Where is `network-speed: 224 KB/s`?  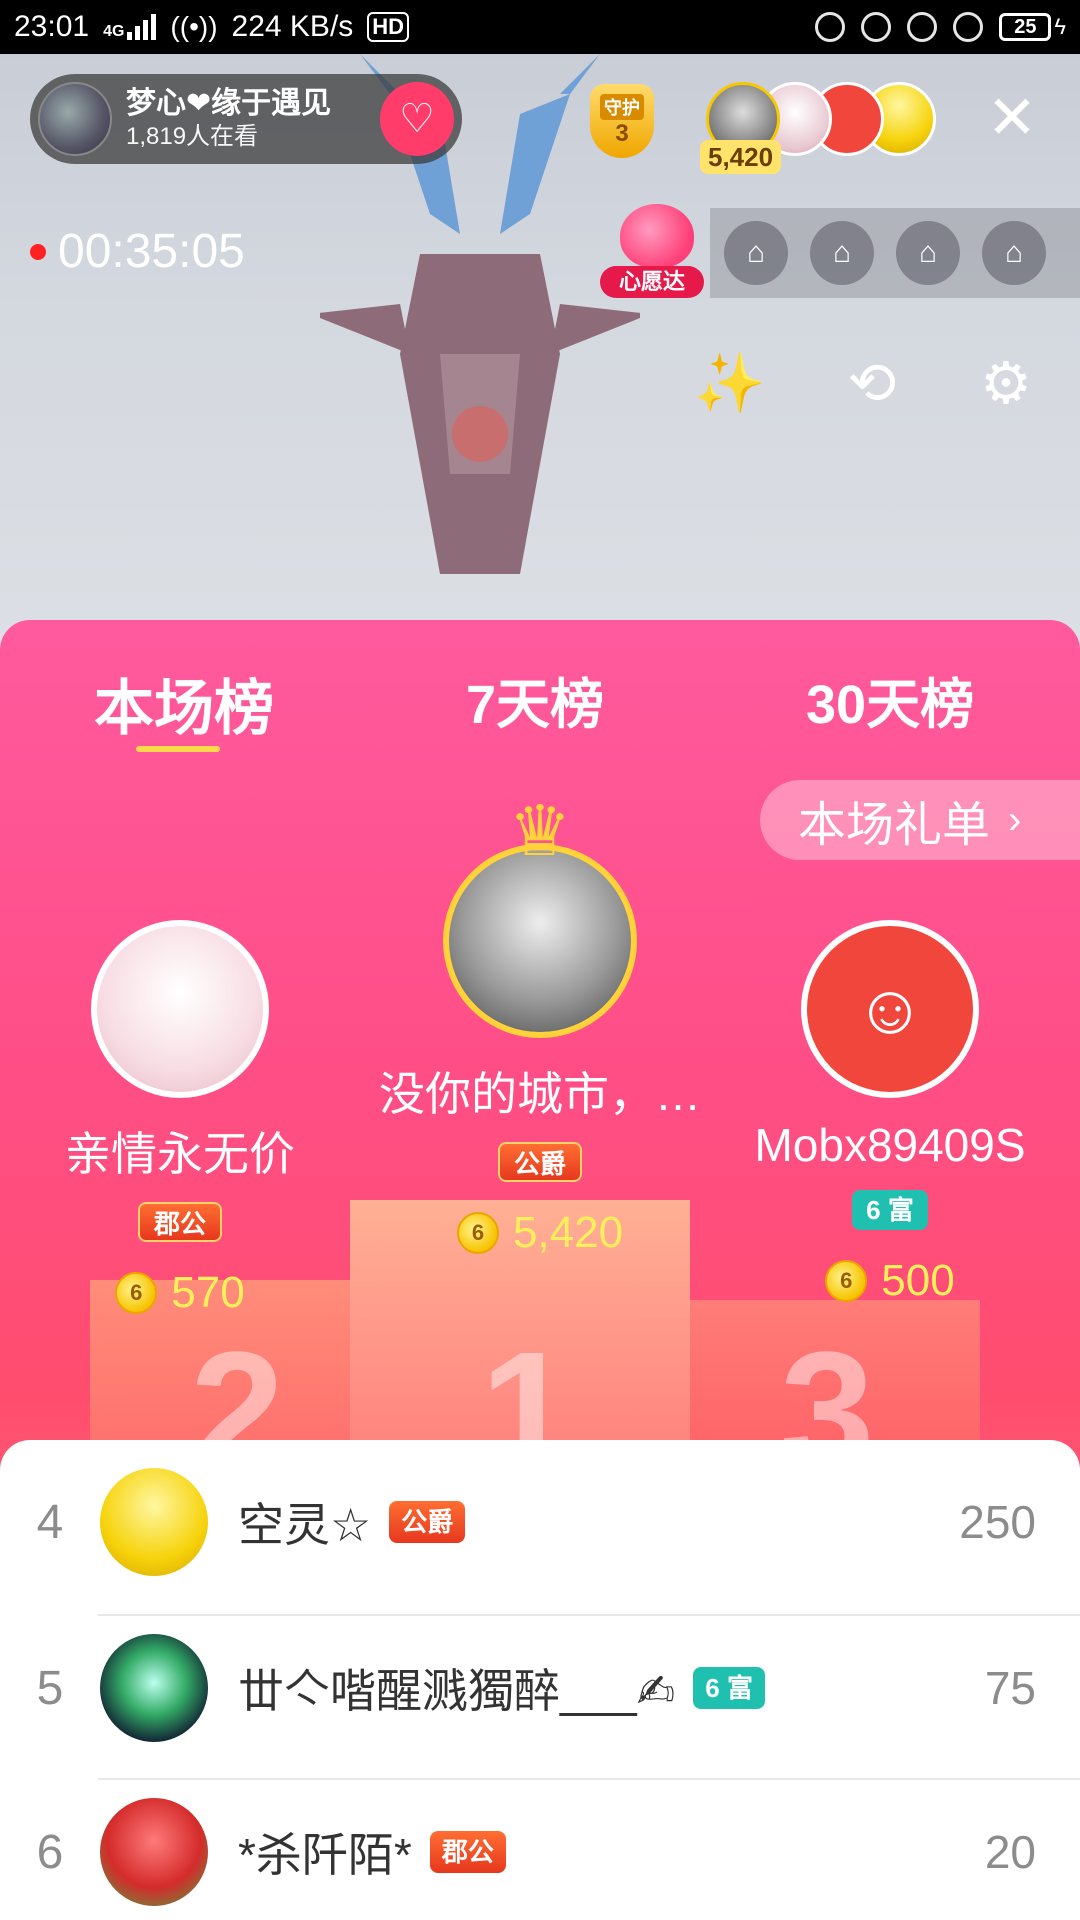 network-speed: 224 KB/s is located at coordinates (292, 26).